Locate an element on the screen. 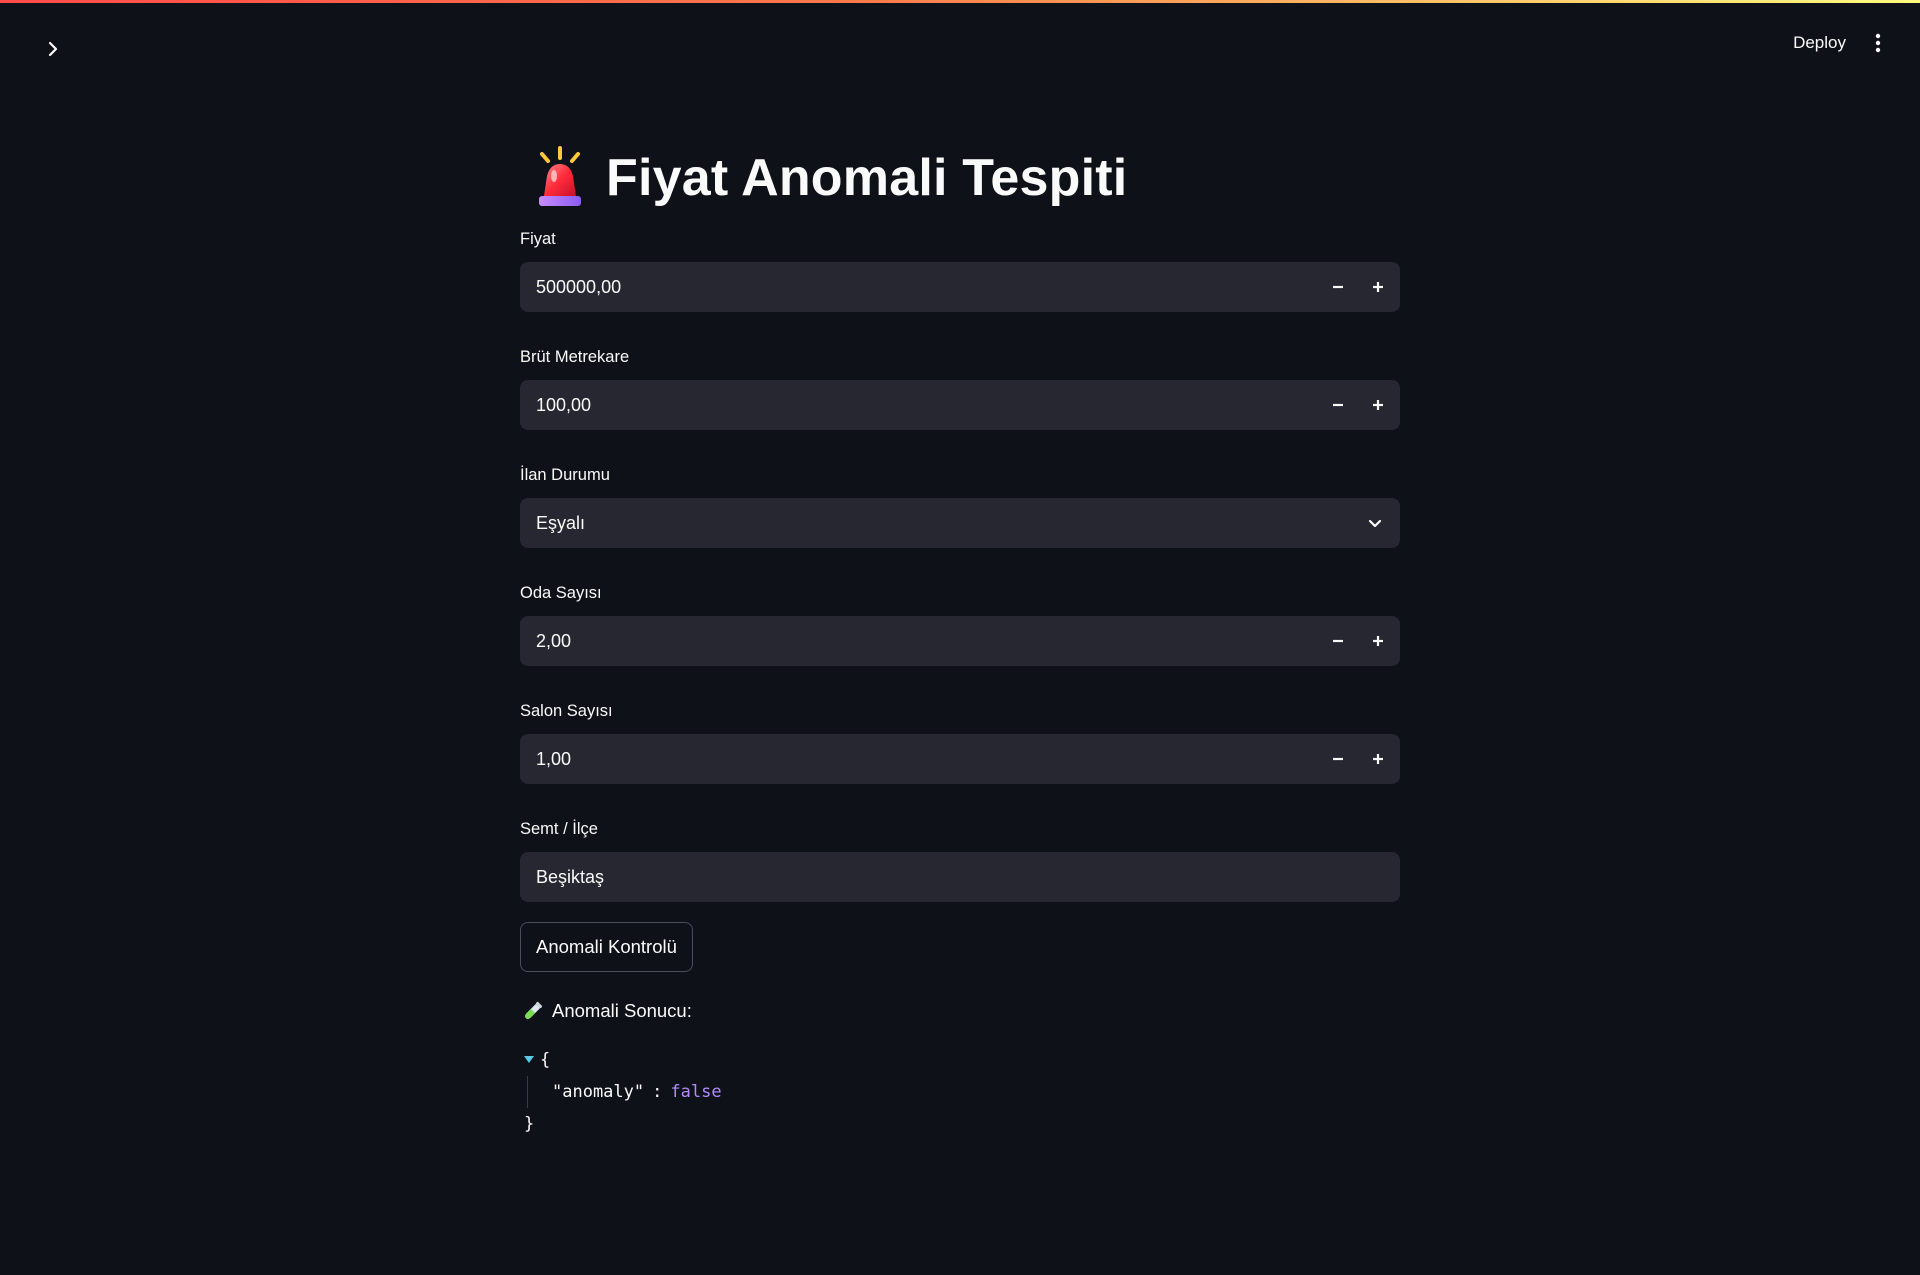  field-ilan-durumu: İlan Durumu Eşyalı is located at coordinates (960, 506).